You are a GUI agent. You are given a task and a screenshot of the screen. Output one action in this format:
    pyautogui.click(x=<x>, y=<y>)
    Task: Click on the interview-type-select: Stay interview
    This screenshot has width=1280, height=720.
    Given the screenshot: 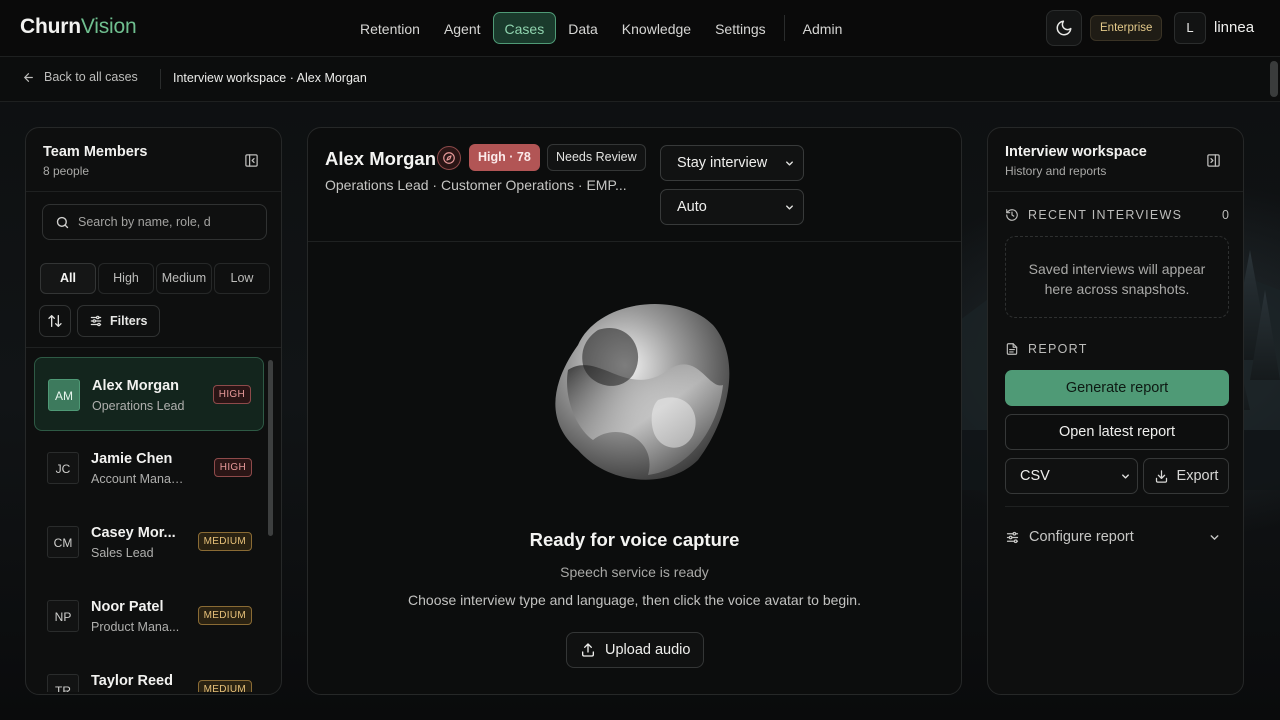 What is the action you would take?
    pyautogui.click(x=732, y=163)
    